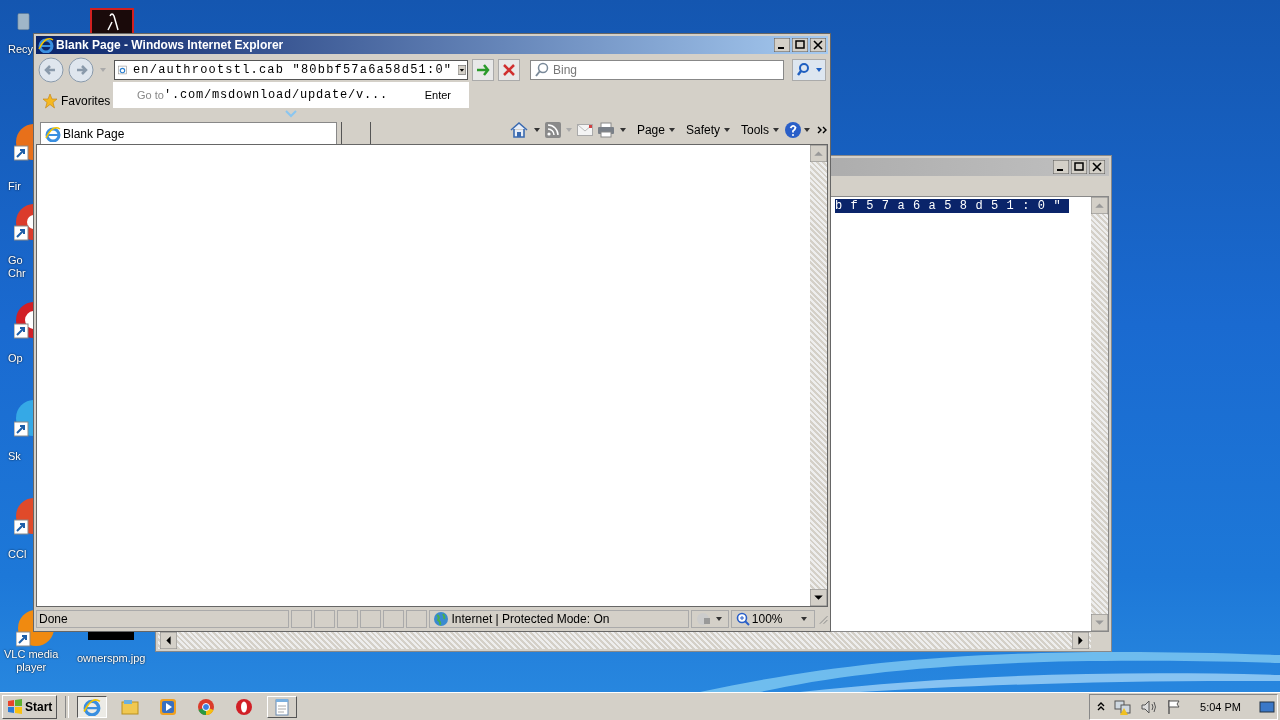 This screenshot has height=720, width=1280. I want to click on command-menu: Safety, so click(708, 130).